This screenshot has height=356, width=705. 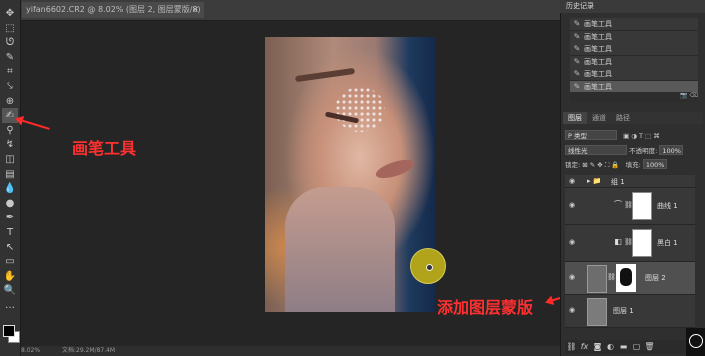 I want to click on document-tab: yifan6602.CR2 @ 8.02% (图层 2, 图层蒙版/8) ×, so click(x=113, y=10).